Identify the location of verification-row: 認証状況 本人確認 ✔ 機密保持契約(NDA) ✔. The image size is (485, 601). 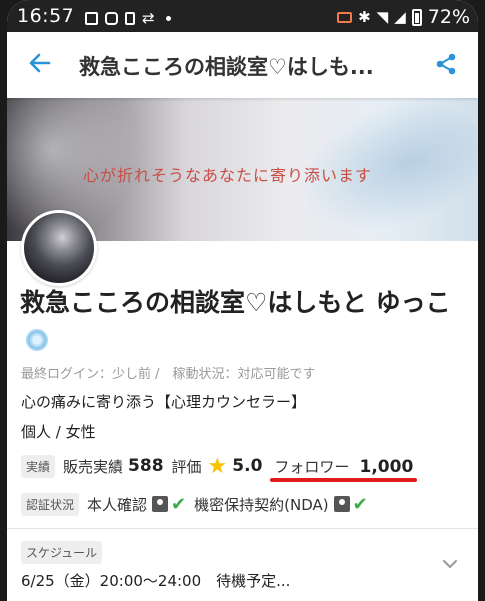
(194, 504).